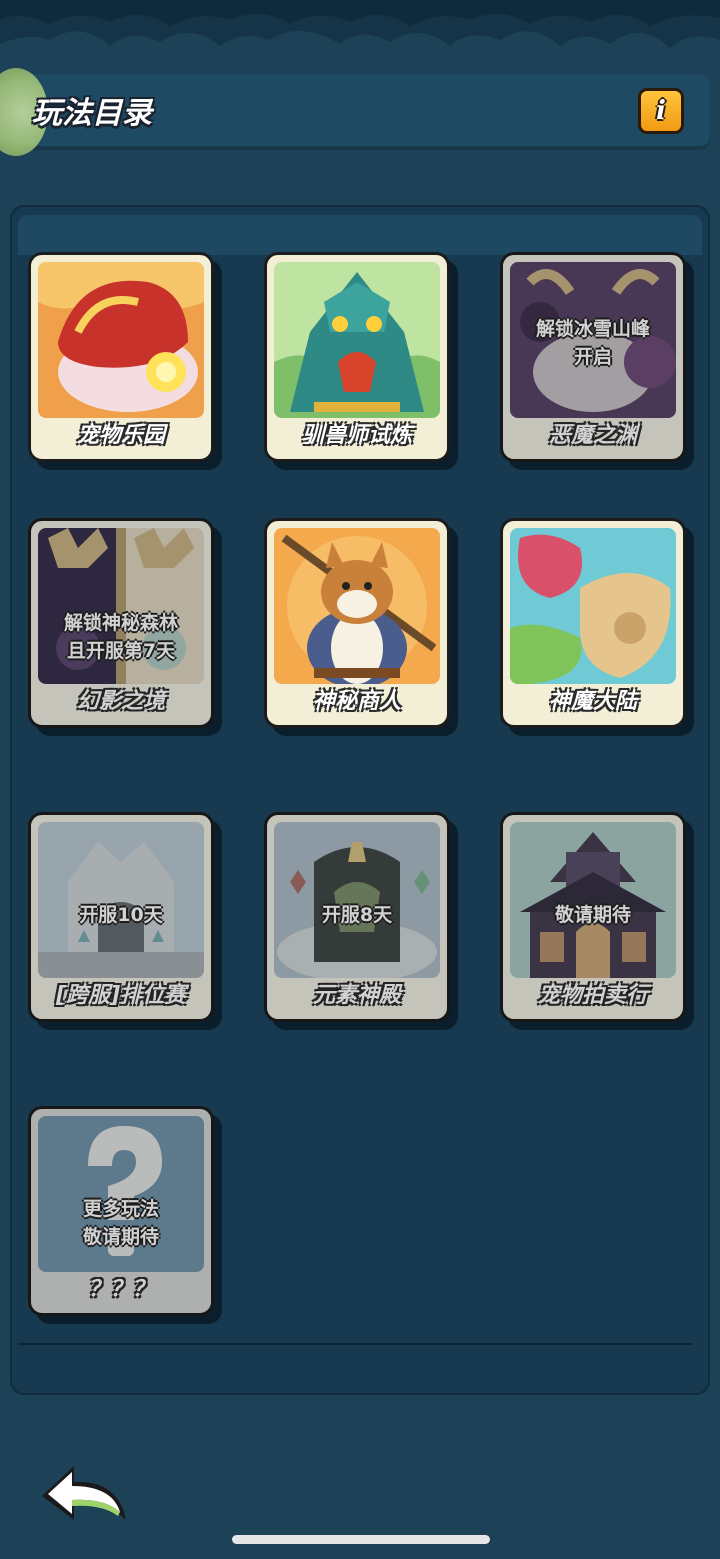  What do you see at coordinates (121, 340) in the screenshot?
I see `pet-park-art` at bounding box center [121, 340].